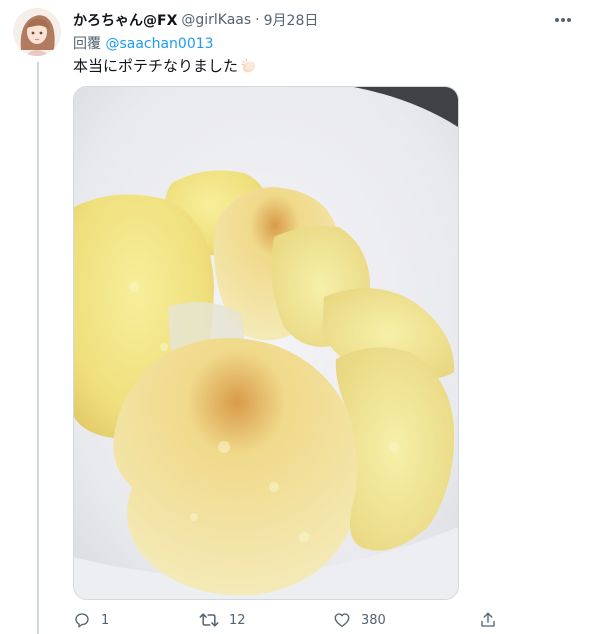 The image size is (591, 634). What do you see at coordinates (563, 20) in the screenshot?
I see `more-options-icon` at bounding box center [563, 20].